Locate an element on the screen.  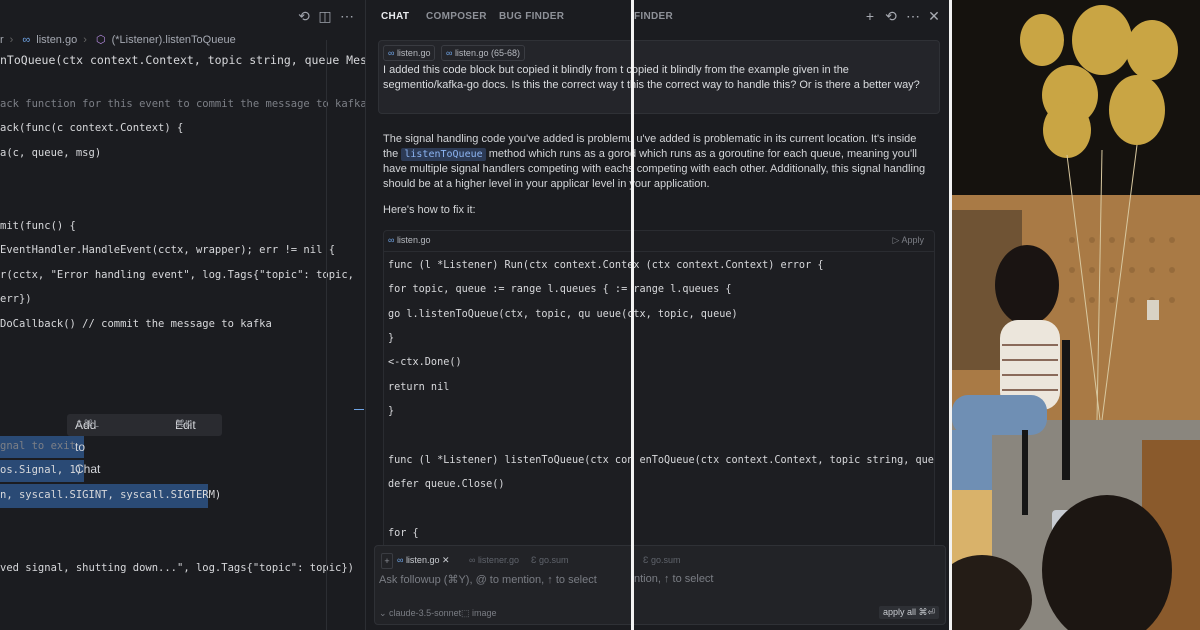
image-button: ⬚ image is located at coordinates (479, 613).